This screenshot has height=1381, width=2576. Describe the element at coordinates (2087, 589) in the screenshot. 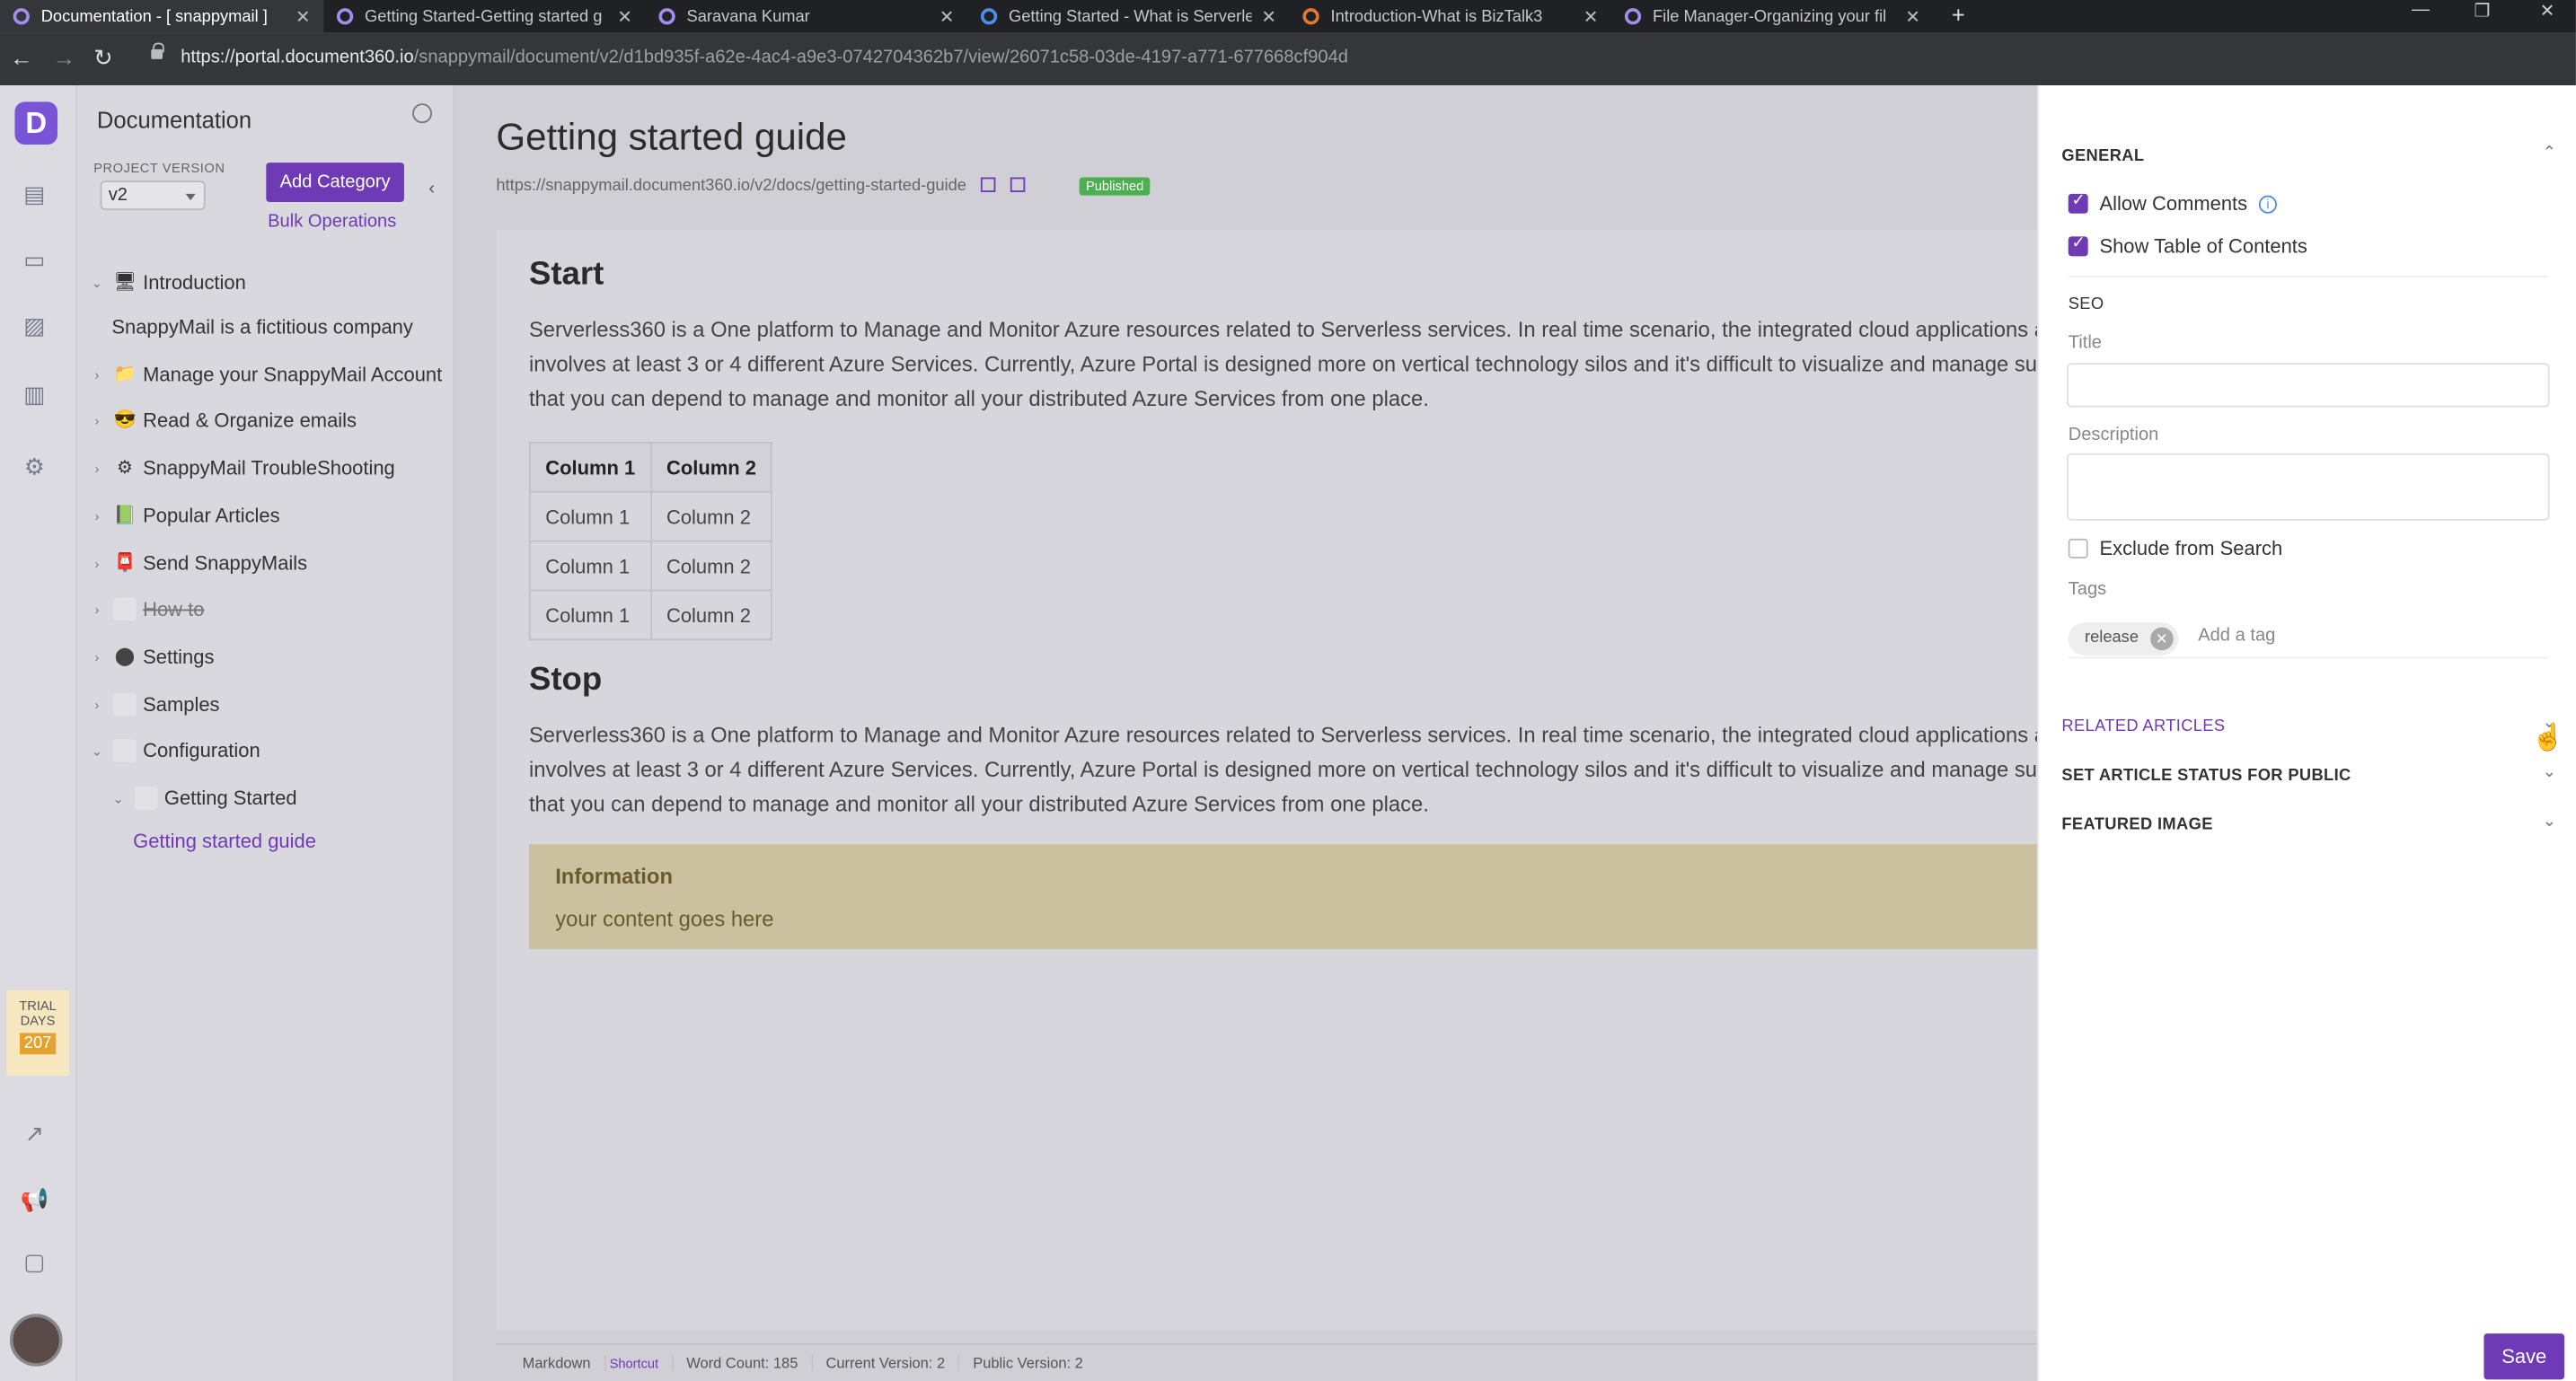

I see `tags-label: Tags` at that location.